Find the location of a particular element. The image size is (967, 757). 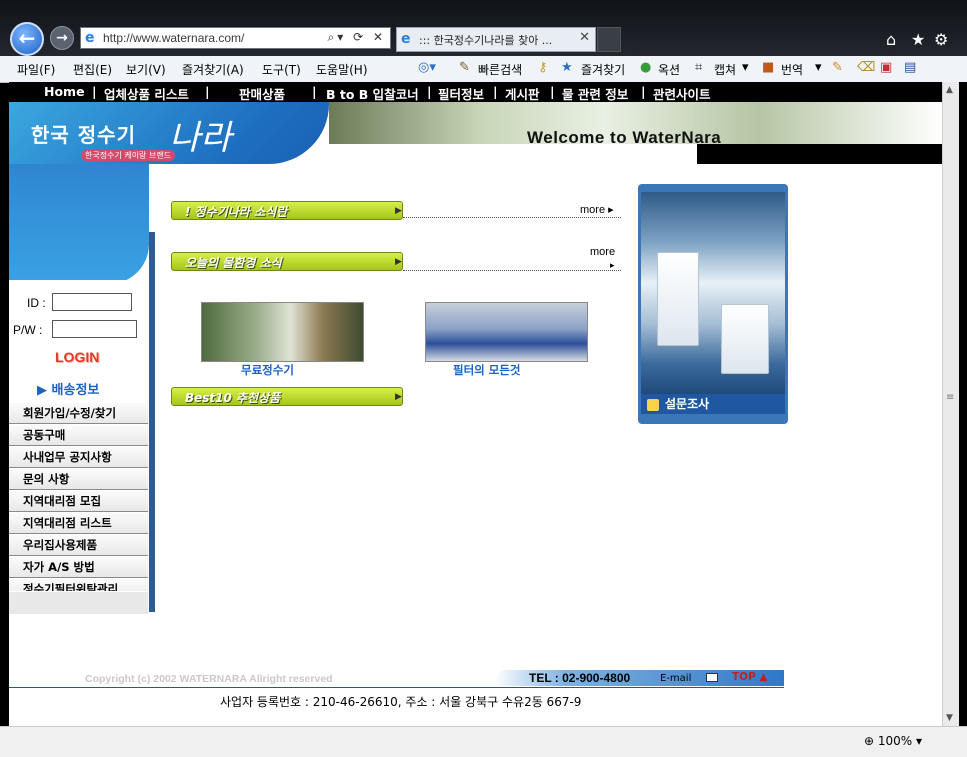

new-tab-button is located at coordinates (609, 39).